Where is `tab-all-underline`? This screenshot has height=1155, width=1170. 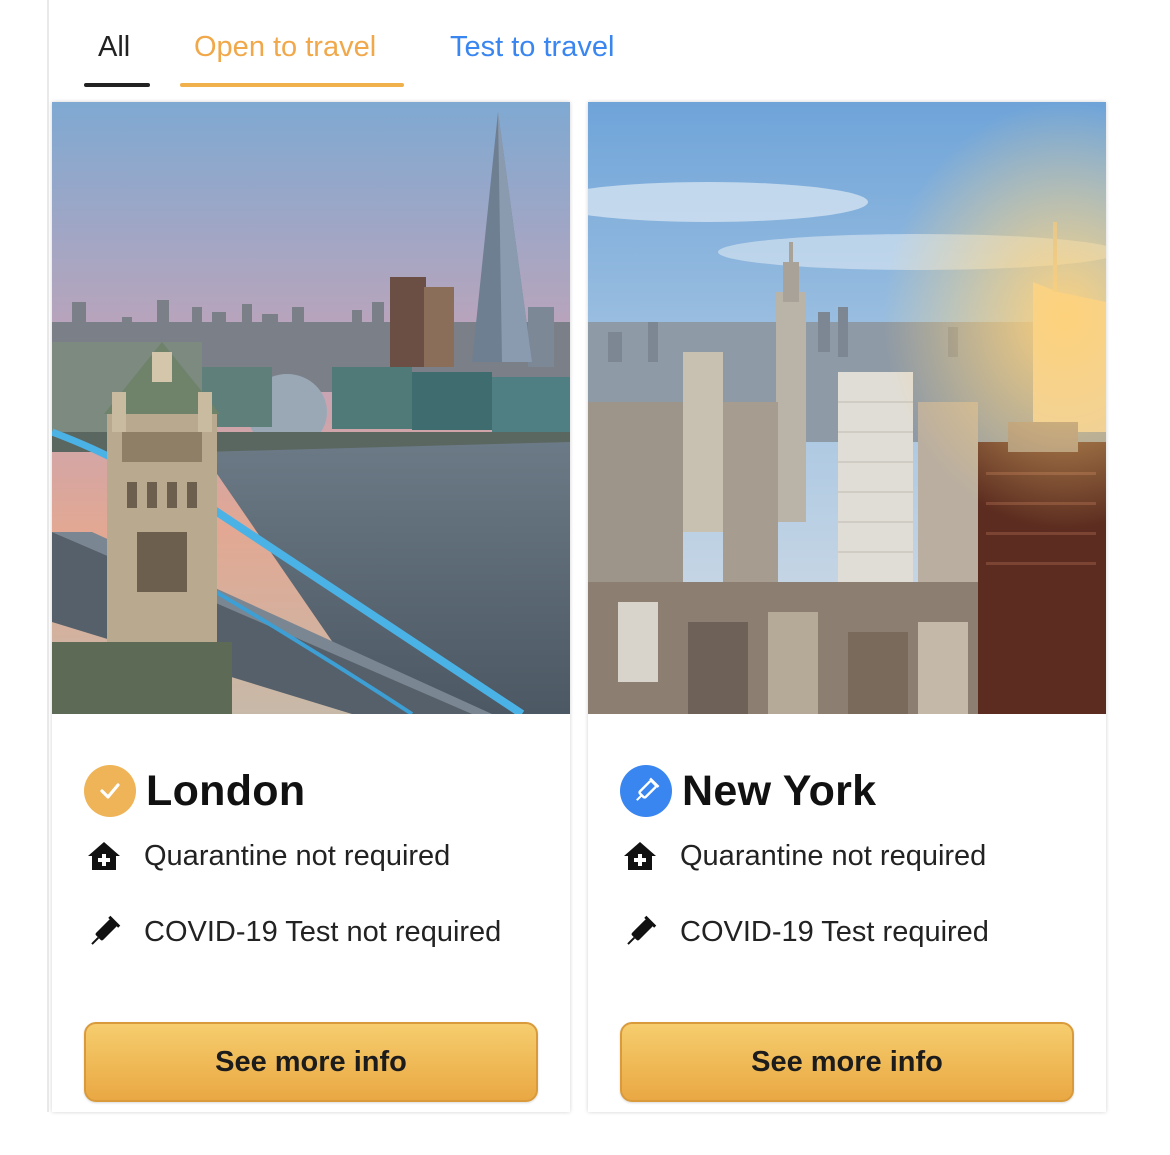
tab-all-underline is located at coordinates (117, 85).